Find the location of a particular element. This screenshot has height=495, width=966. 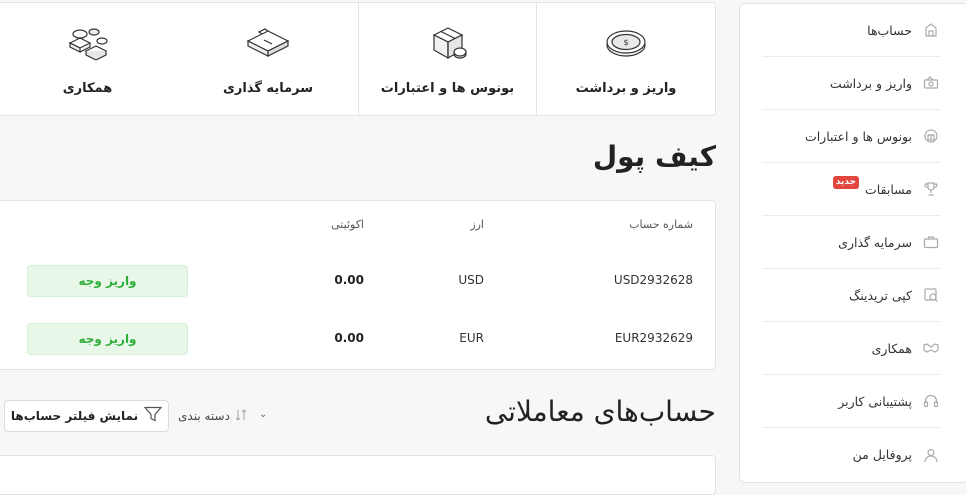

copy-trading-icon is located at coordinates (931, 295).